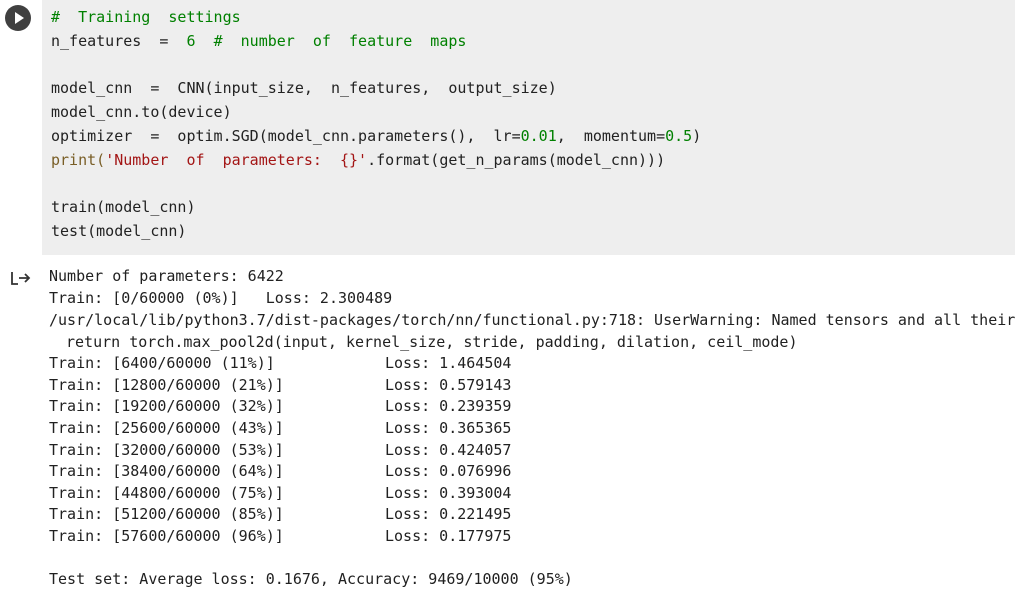 The image size is (1015, 600). Describe the element at coordinates (166, 276) in the screenshot. I see `output-params: Number of parameters: 6422` at that location.